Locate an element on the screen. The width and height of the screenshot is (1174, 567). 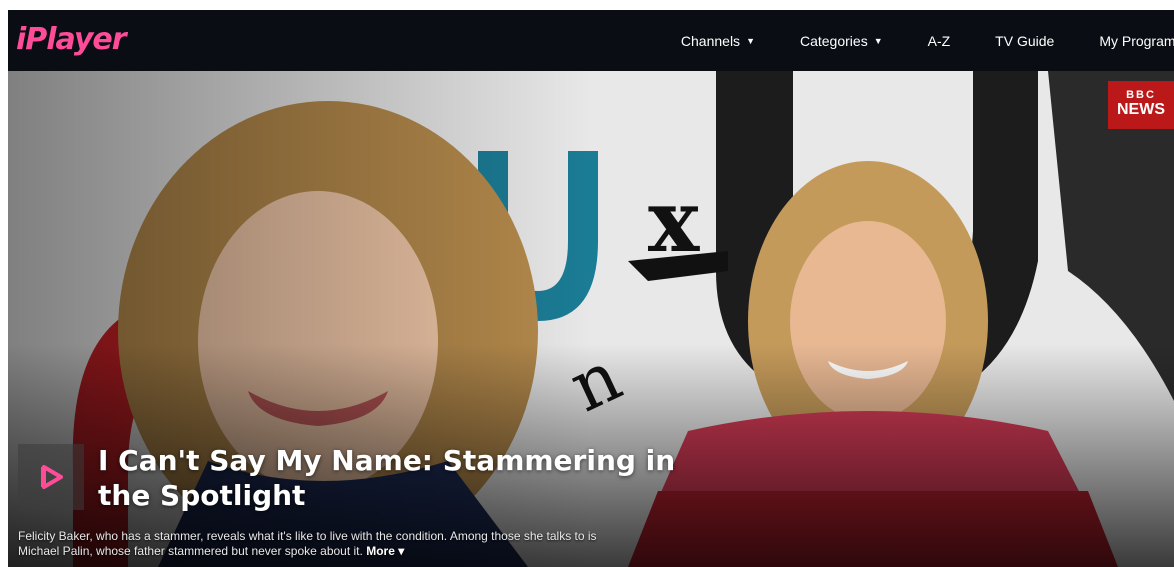
caret-down-icon: ▾ is located at coordinates (401, 551).